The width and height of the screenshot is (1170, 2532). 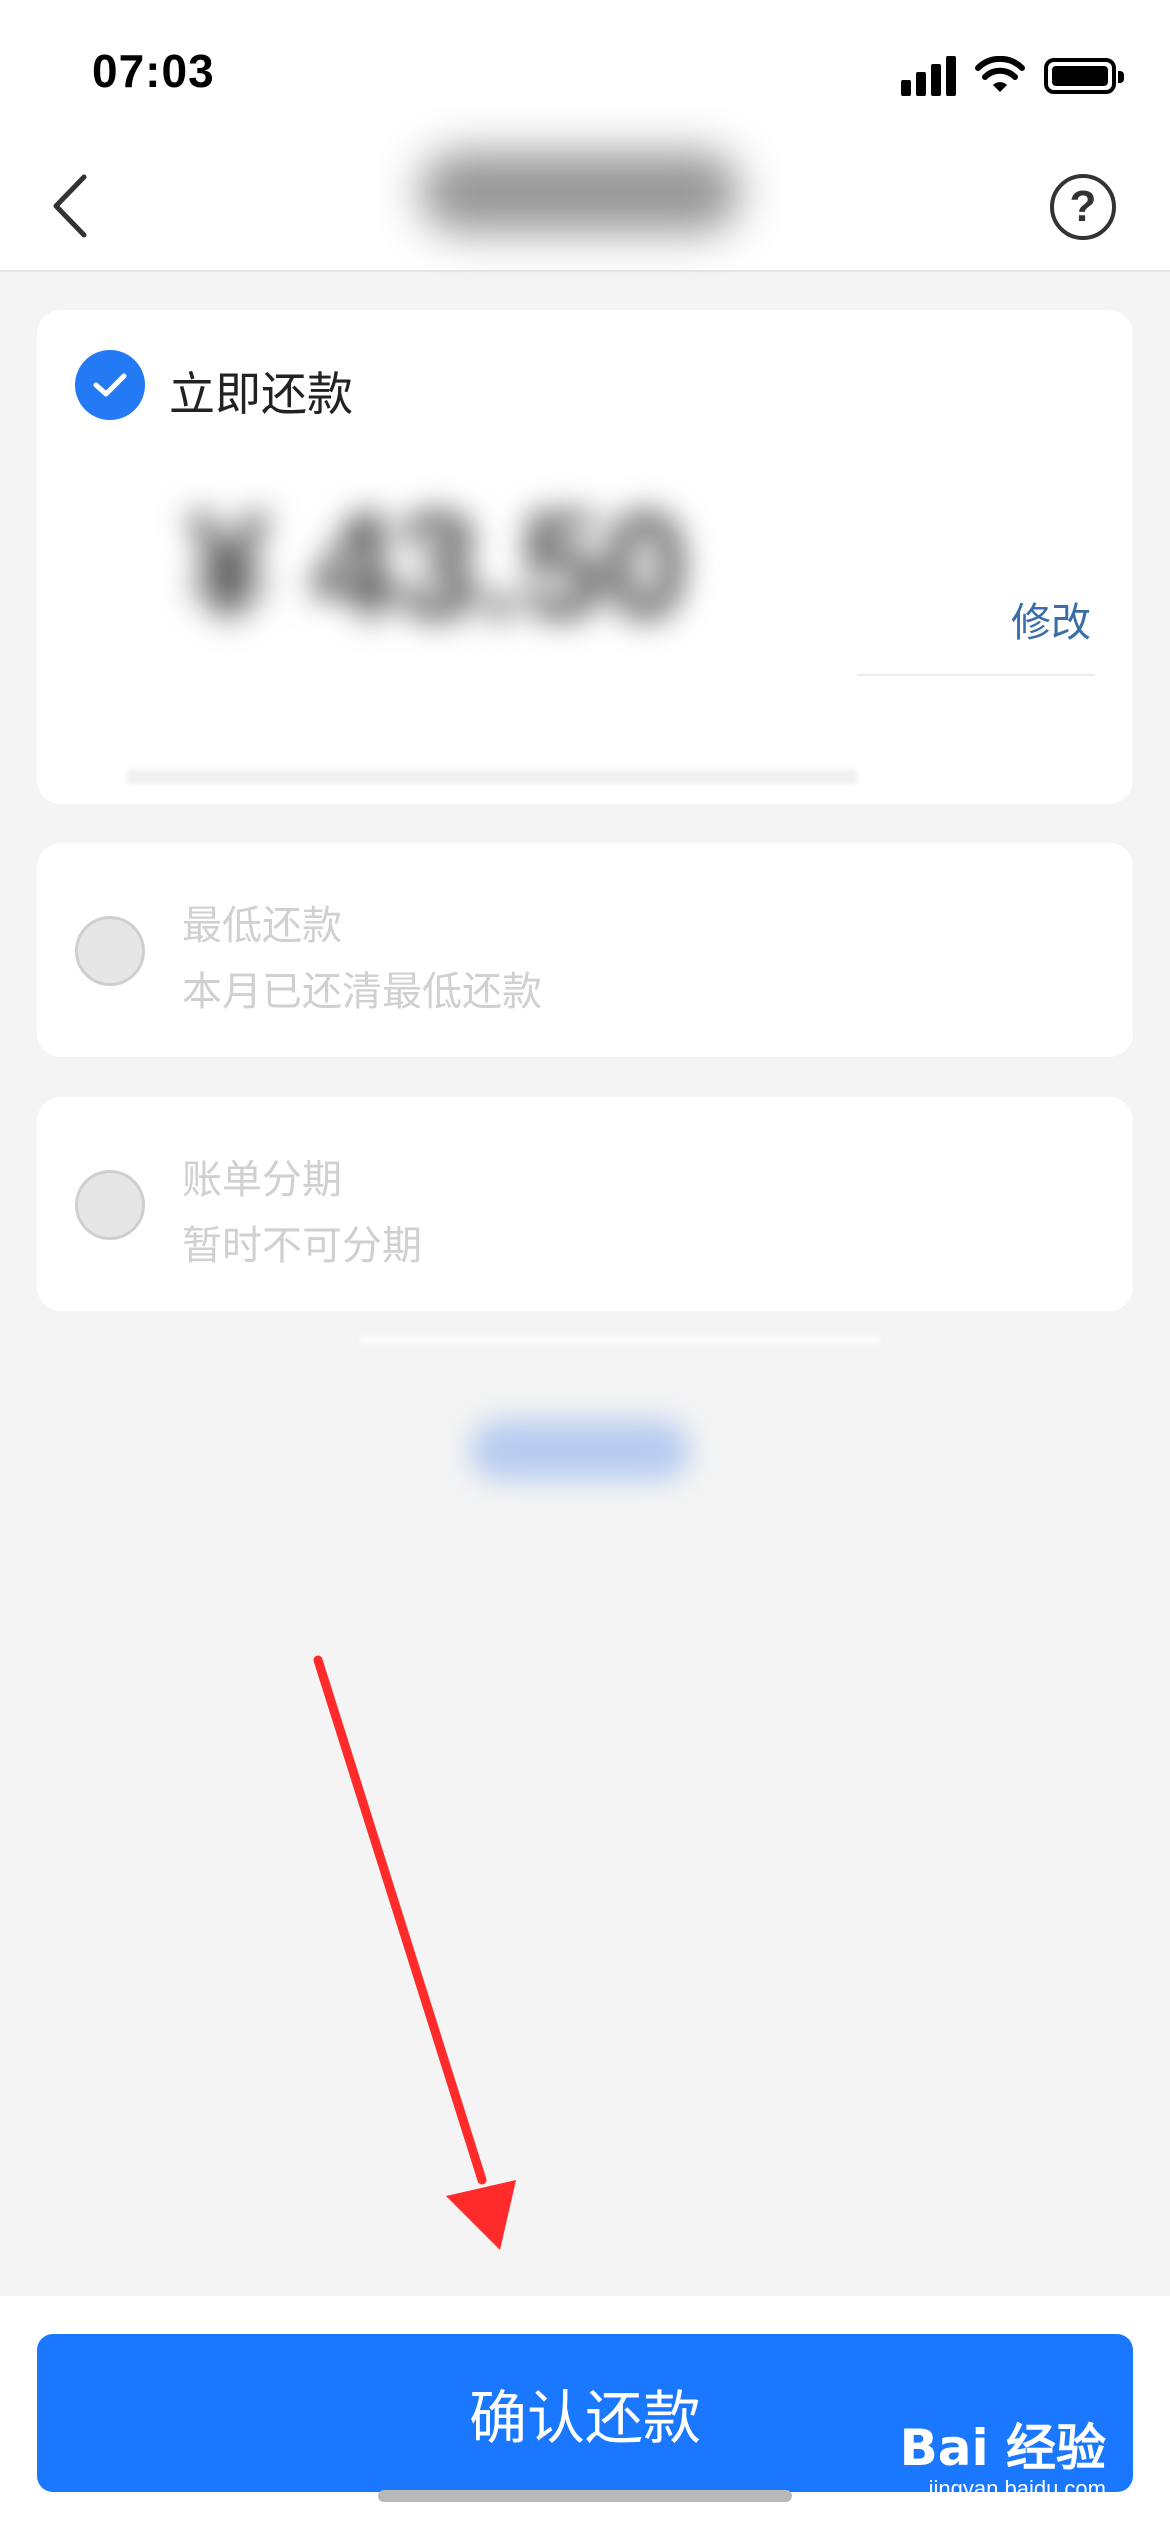 I want to click on back-button, so click(x=70, y=206).